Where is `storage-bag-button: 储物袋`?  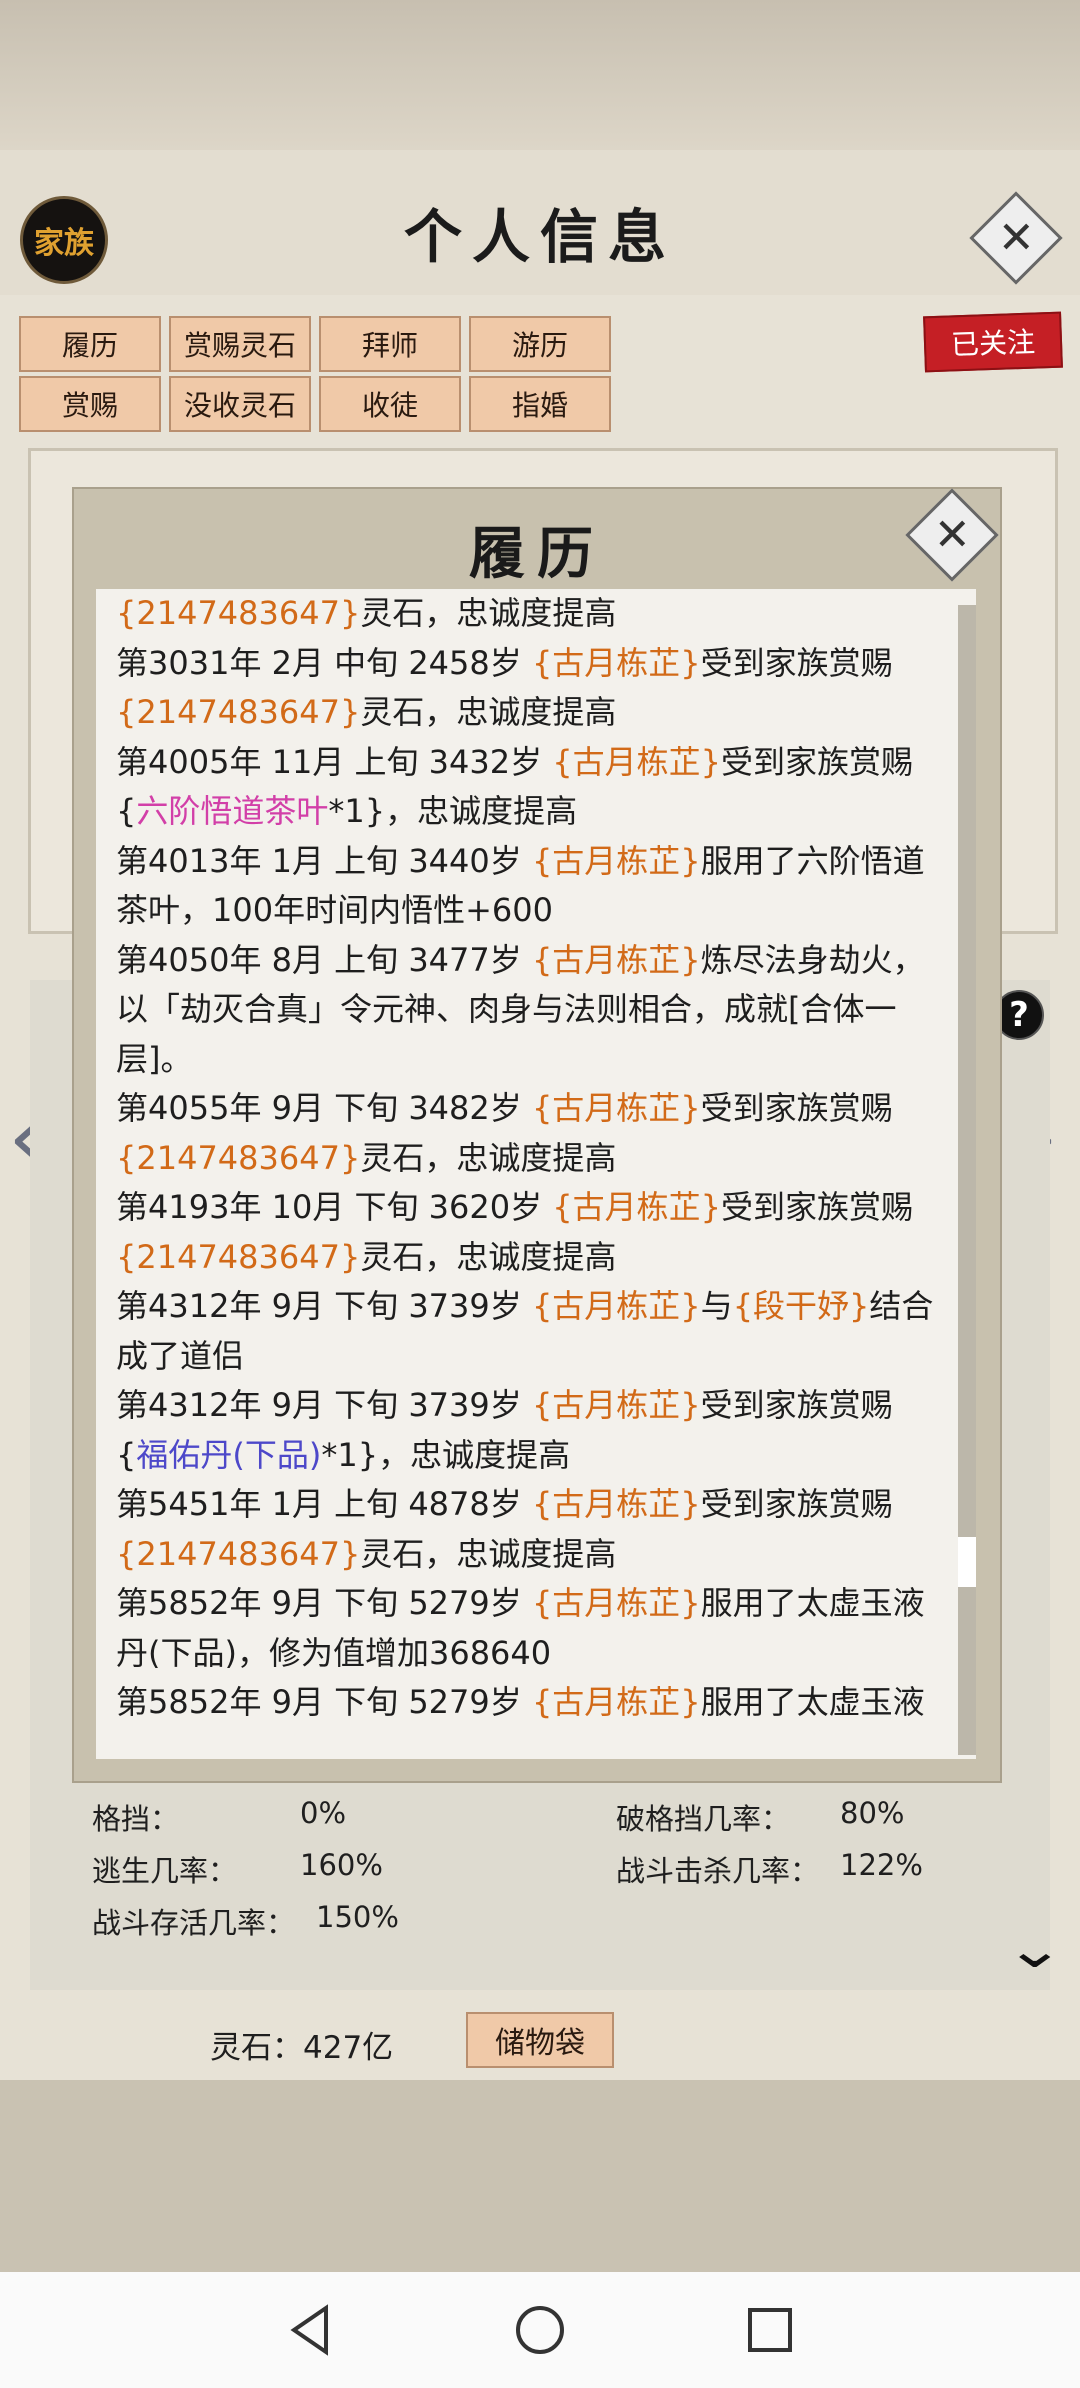 storage-bag-button: 储物袋 is located at coordinates (540, 2040).